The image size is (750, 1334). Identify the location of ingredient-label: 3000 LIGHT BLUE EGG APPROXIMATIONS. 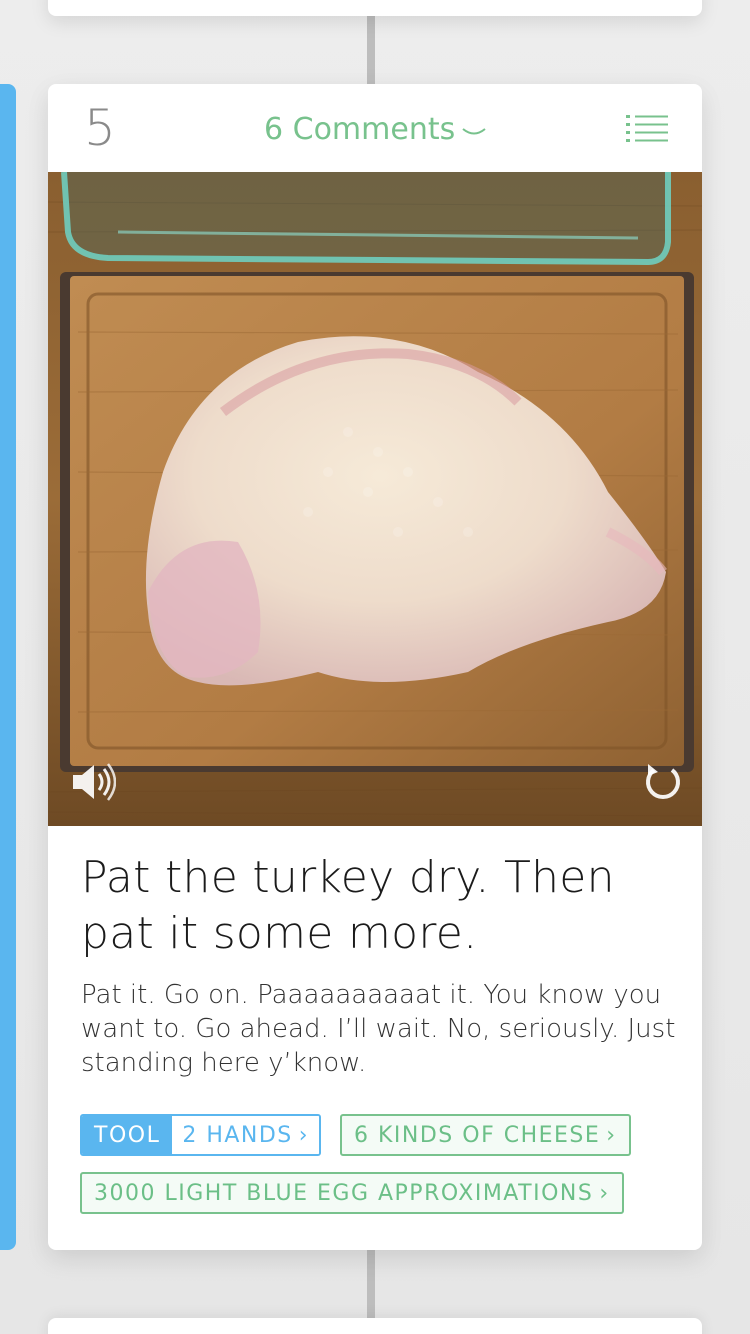
(344, 1193).